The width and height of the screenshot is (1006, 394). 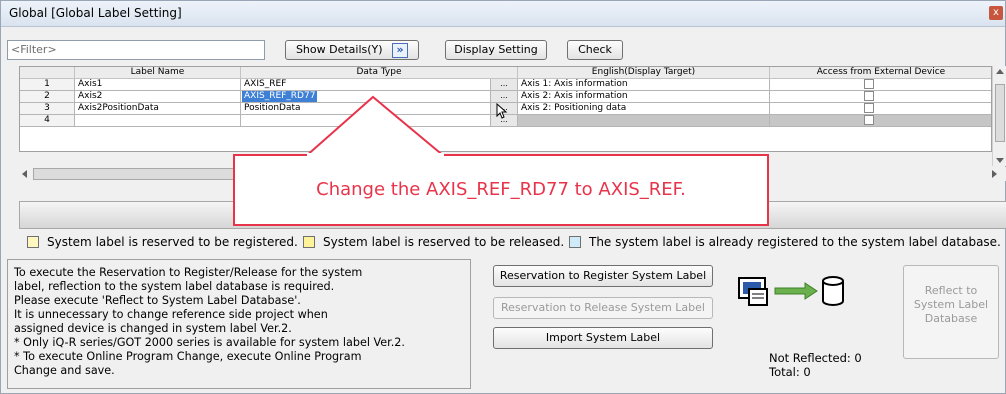 What do you see at coordinates (24, 174) in the screenshot?
I see `scroll-left-arrow-icon` at bounding box center [24, 174].